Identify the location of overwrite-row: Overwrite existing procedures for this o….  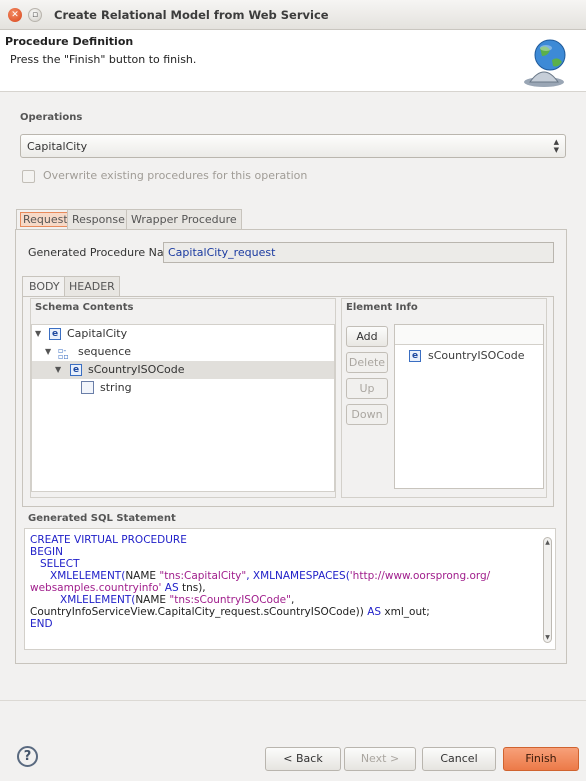
(164, 177).